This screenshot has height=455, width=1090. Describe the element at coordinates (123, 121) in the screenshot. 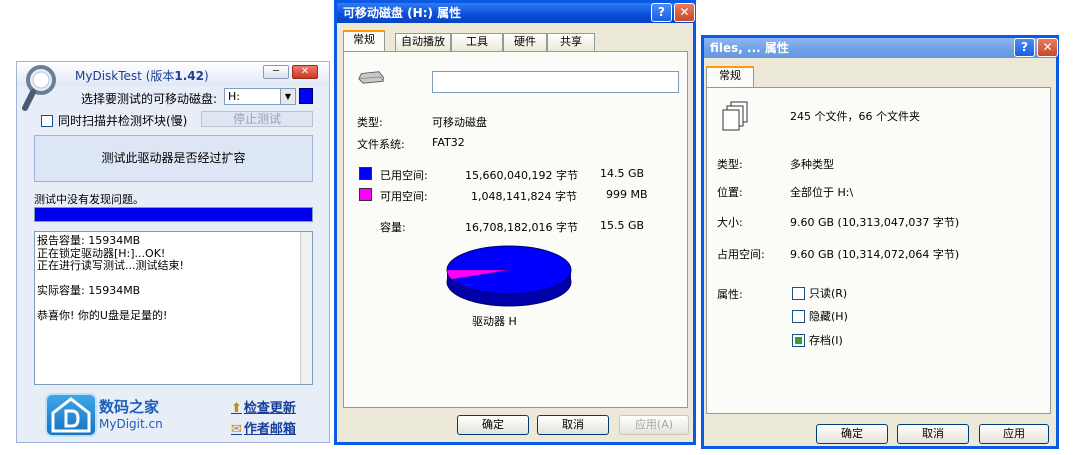

I see `scan-bad-blocks-label: 同时扫描并检测坏块(慢)` at that location.